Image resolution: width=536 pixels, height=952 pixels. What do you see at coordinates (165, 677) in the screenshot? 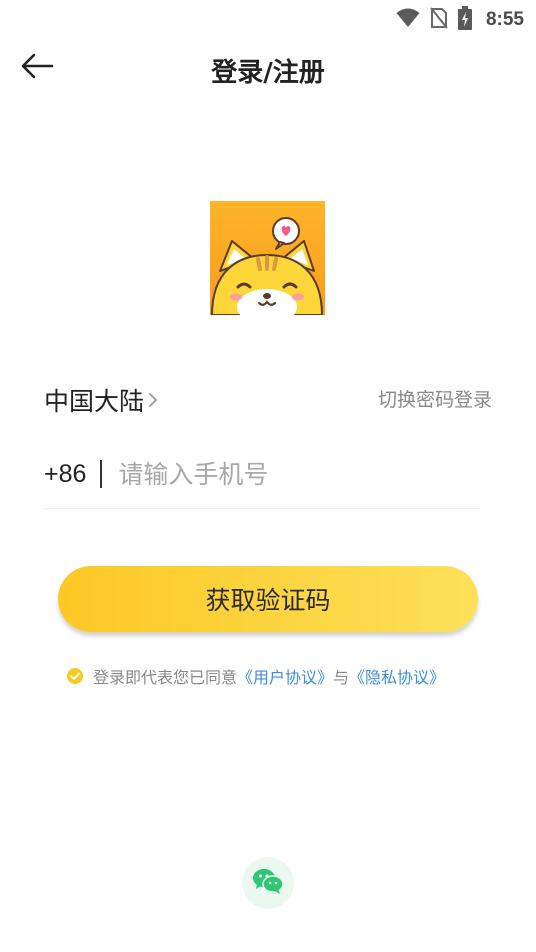
I see `agreement-prefix: 登录即代表您已同意` at bounding box center [165, 677].